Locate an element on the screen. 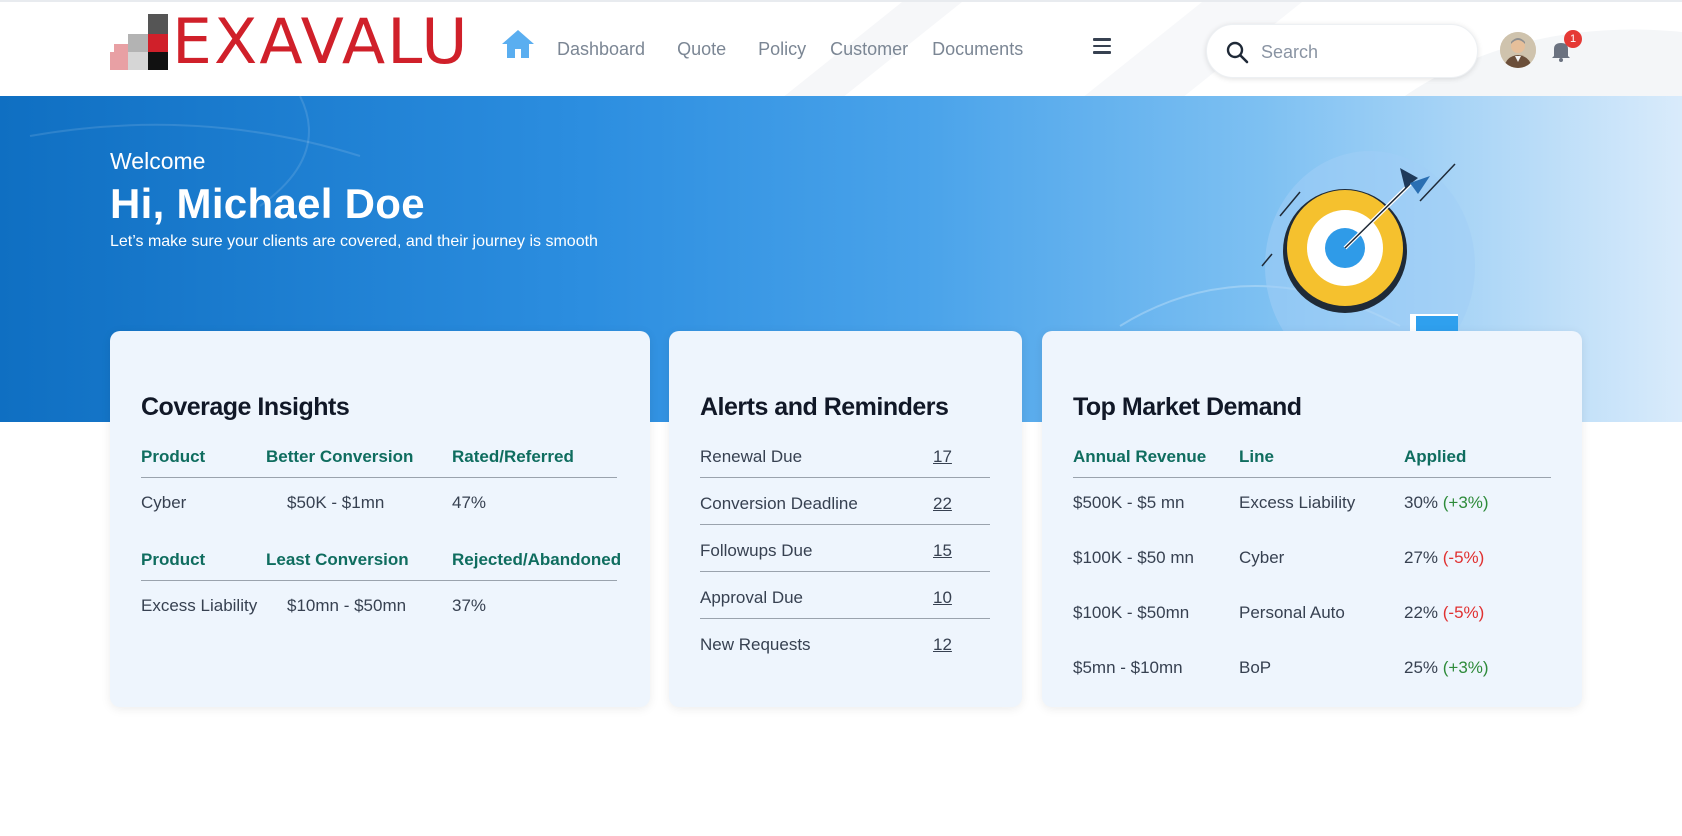 The height and width of the screenshot is (836, 1682). alert-label: Conversion Deadline is located at coordinates (779, 503).